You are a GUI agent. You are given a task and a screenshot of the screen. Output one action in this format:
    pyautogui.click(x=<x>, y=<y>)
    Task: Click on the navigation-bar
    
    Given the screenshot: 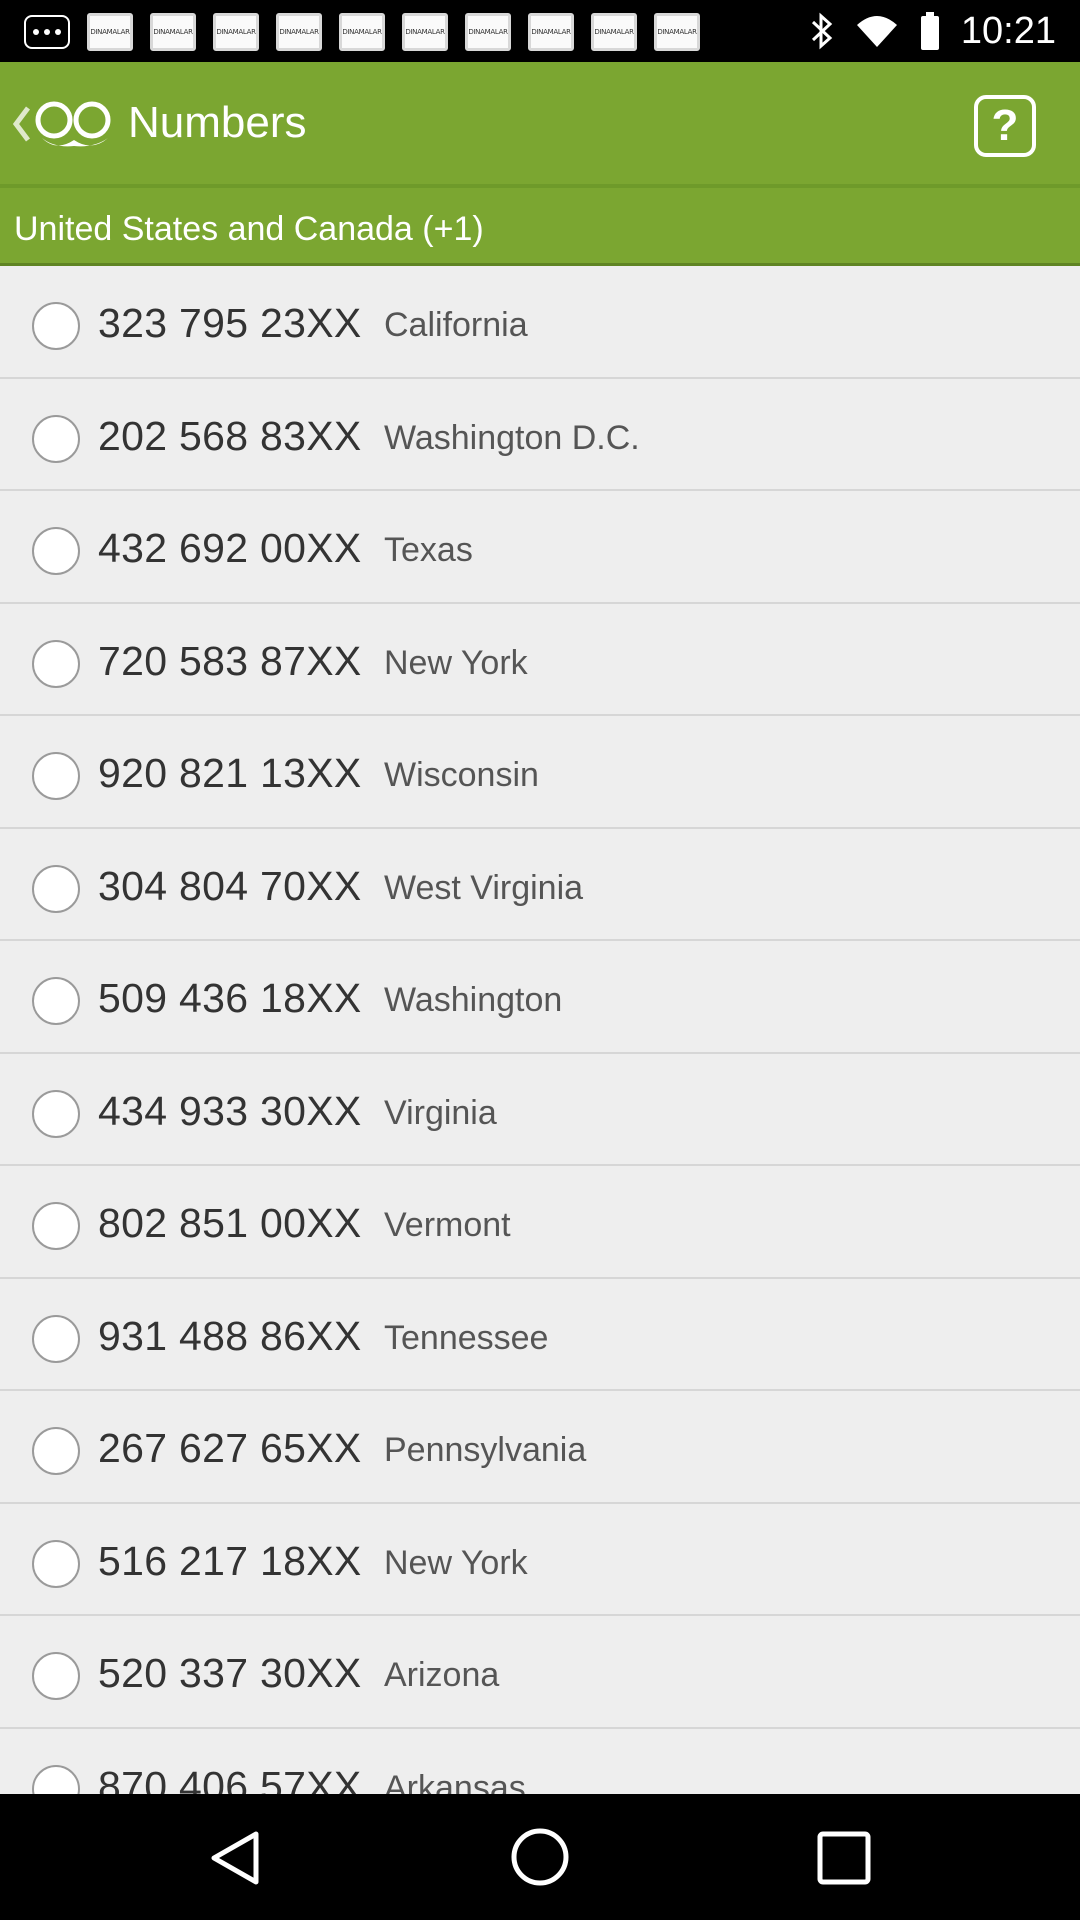 What is the action you would take?
    pyautogui.click(x=540, y=1857)
    